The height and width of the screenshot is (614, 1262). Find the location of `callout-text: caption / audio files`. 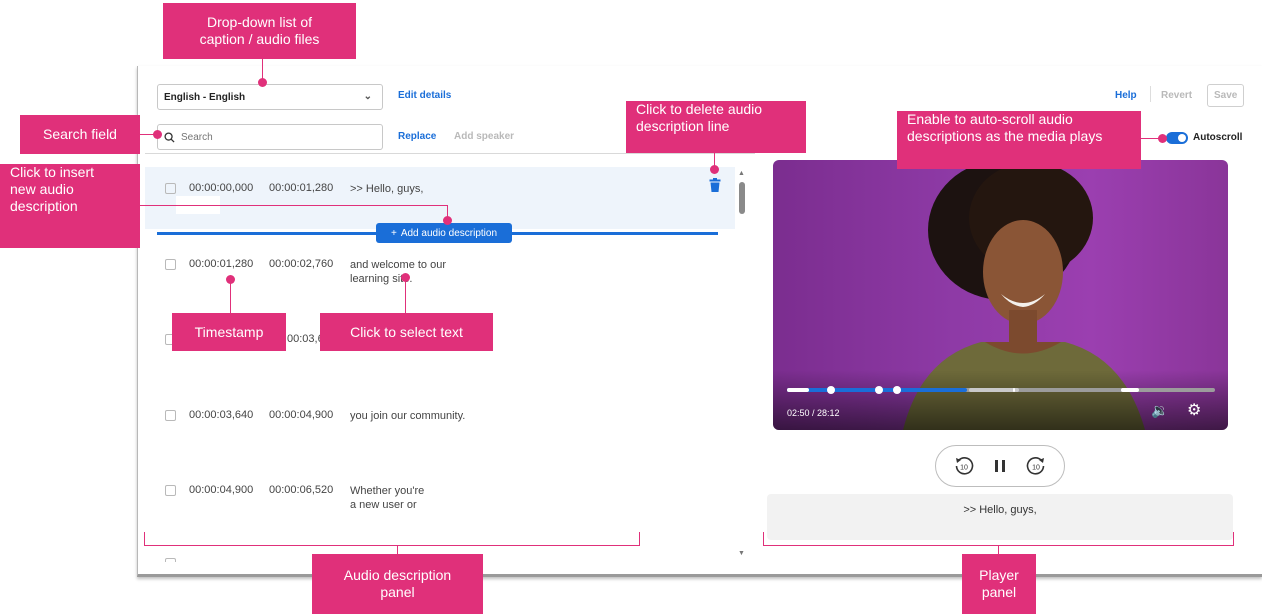

callout-text: caption / audio files is located at coordinates (259, 39).